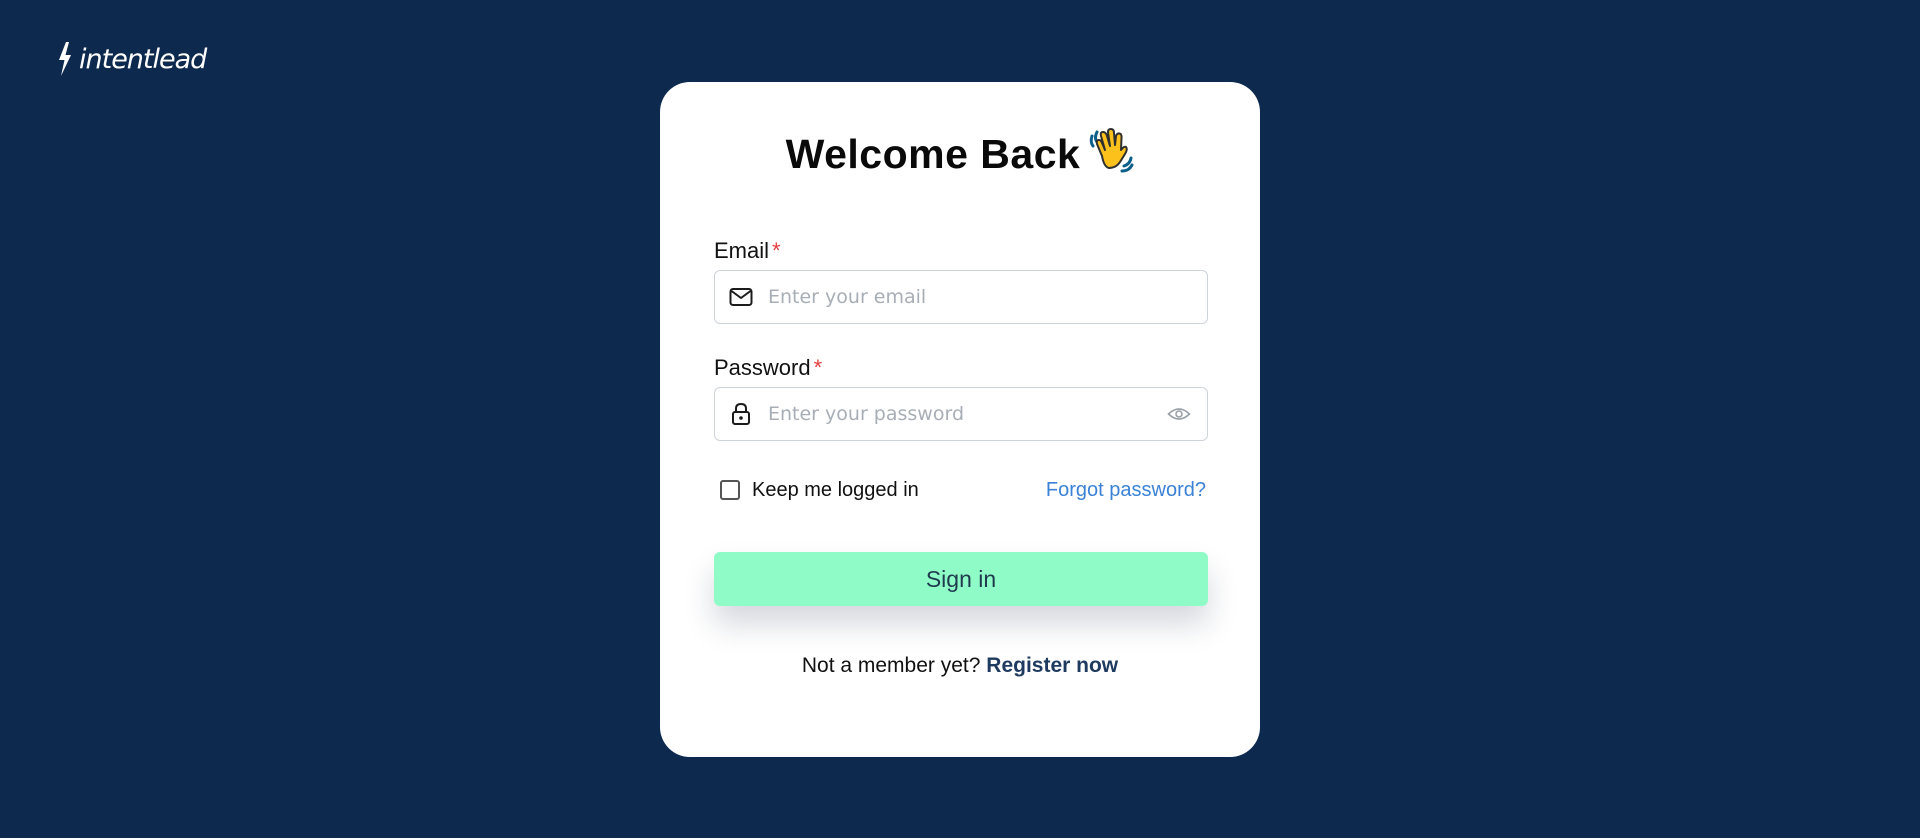 The width and height of the screenshot is (1920, 838). Describe the element at coordinates (891, 665) in the screenshot. I see `register-prompt-text: Not a member yet?` at that location.